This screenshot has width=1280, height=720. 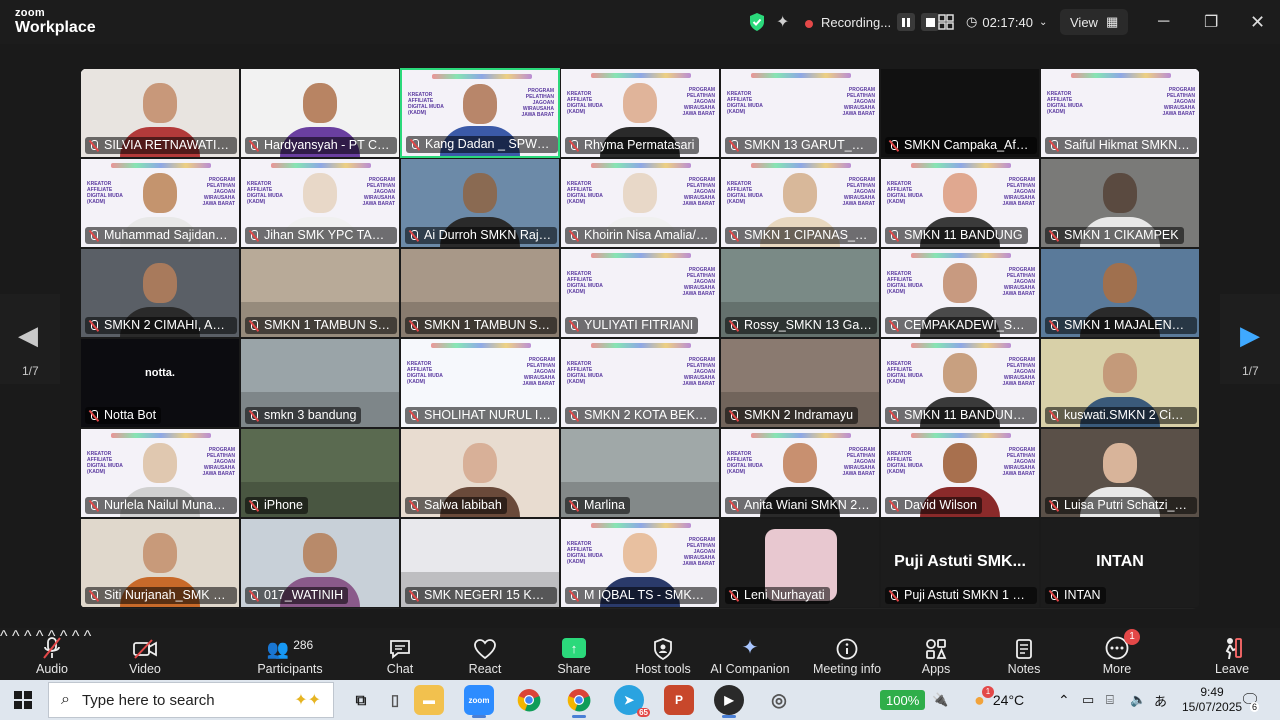 What do you see at coordinates (361, 700) in the screenshot?
I see `task-view-icon: ⧉` at bounding box center [361, 700].